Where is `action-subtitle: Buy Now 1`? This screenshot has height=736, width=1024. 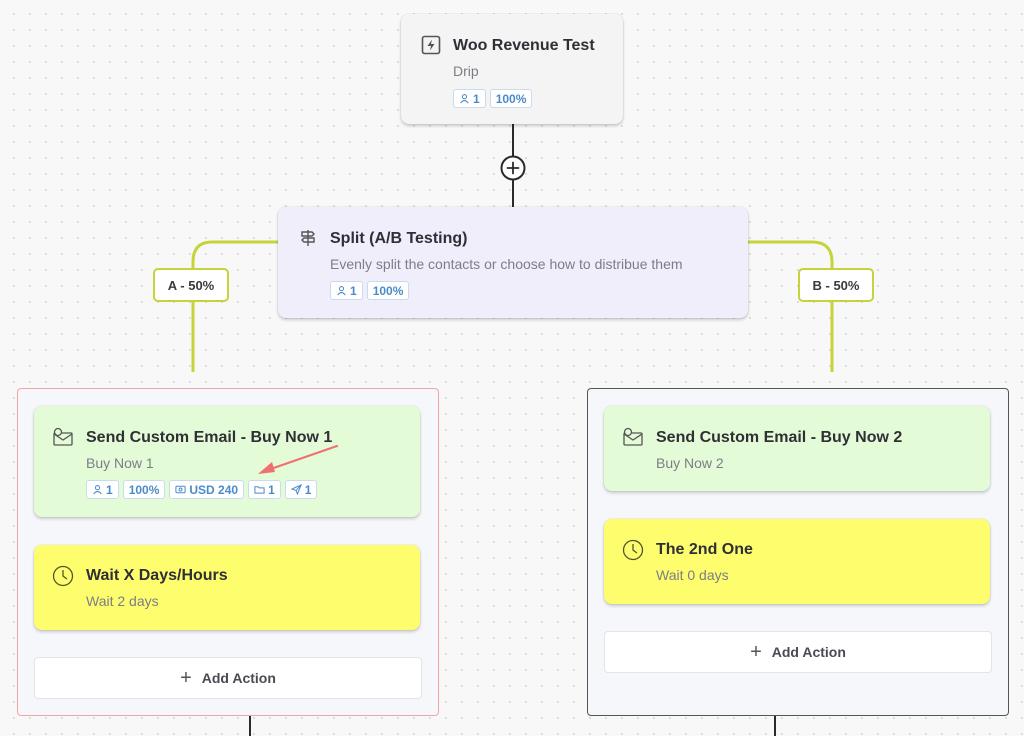 action-subtitle: Buy Now 1 is located at coordinates (120, 463).